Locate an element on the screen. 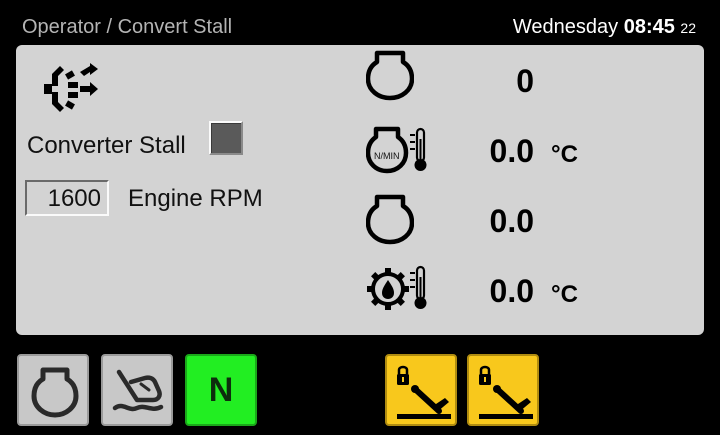  seat-button is located at coordinates (137, 390).